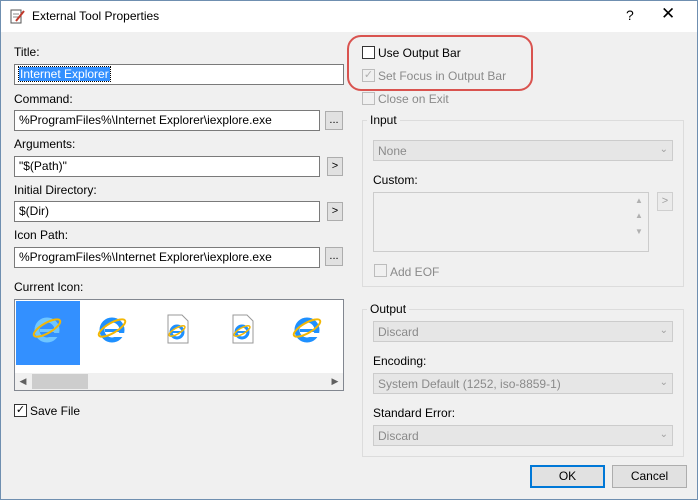 The image size is (698, 500). I want to click on custom-input-scrollbar: ▲ ▲ ▼, so click(639, 222).